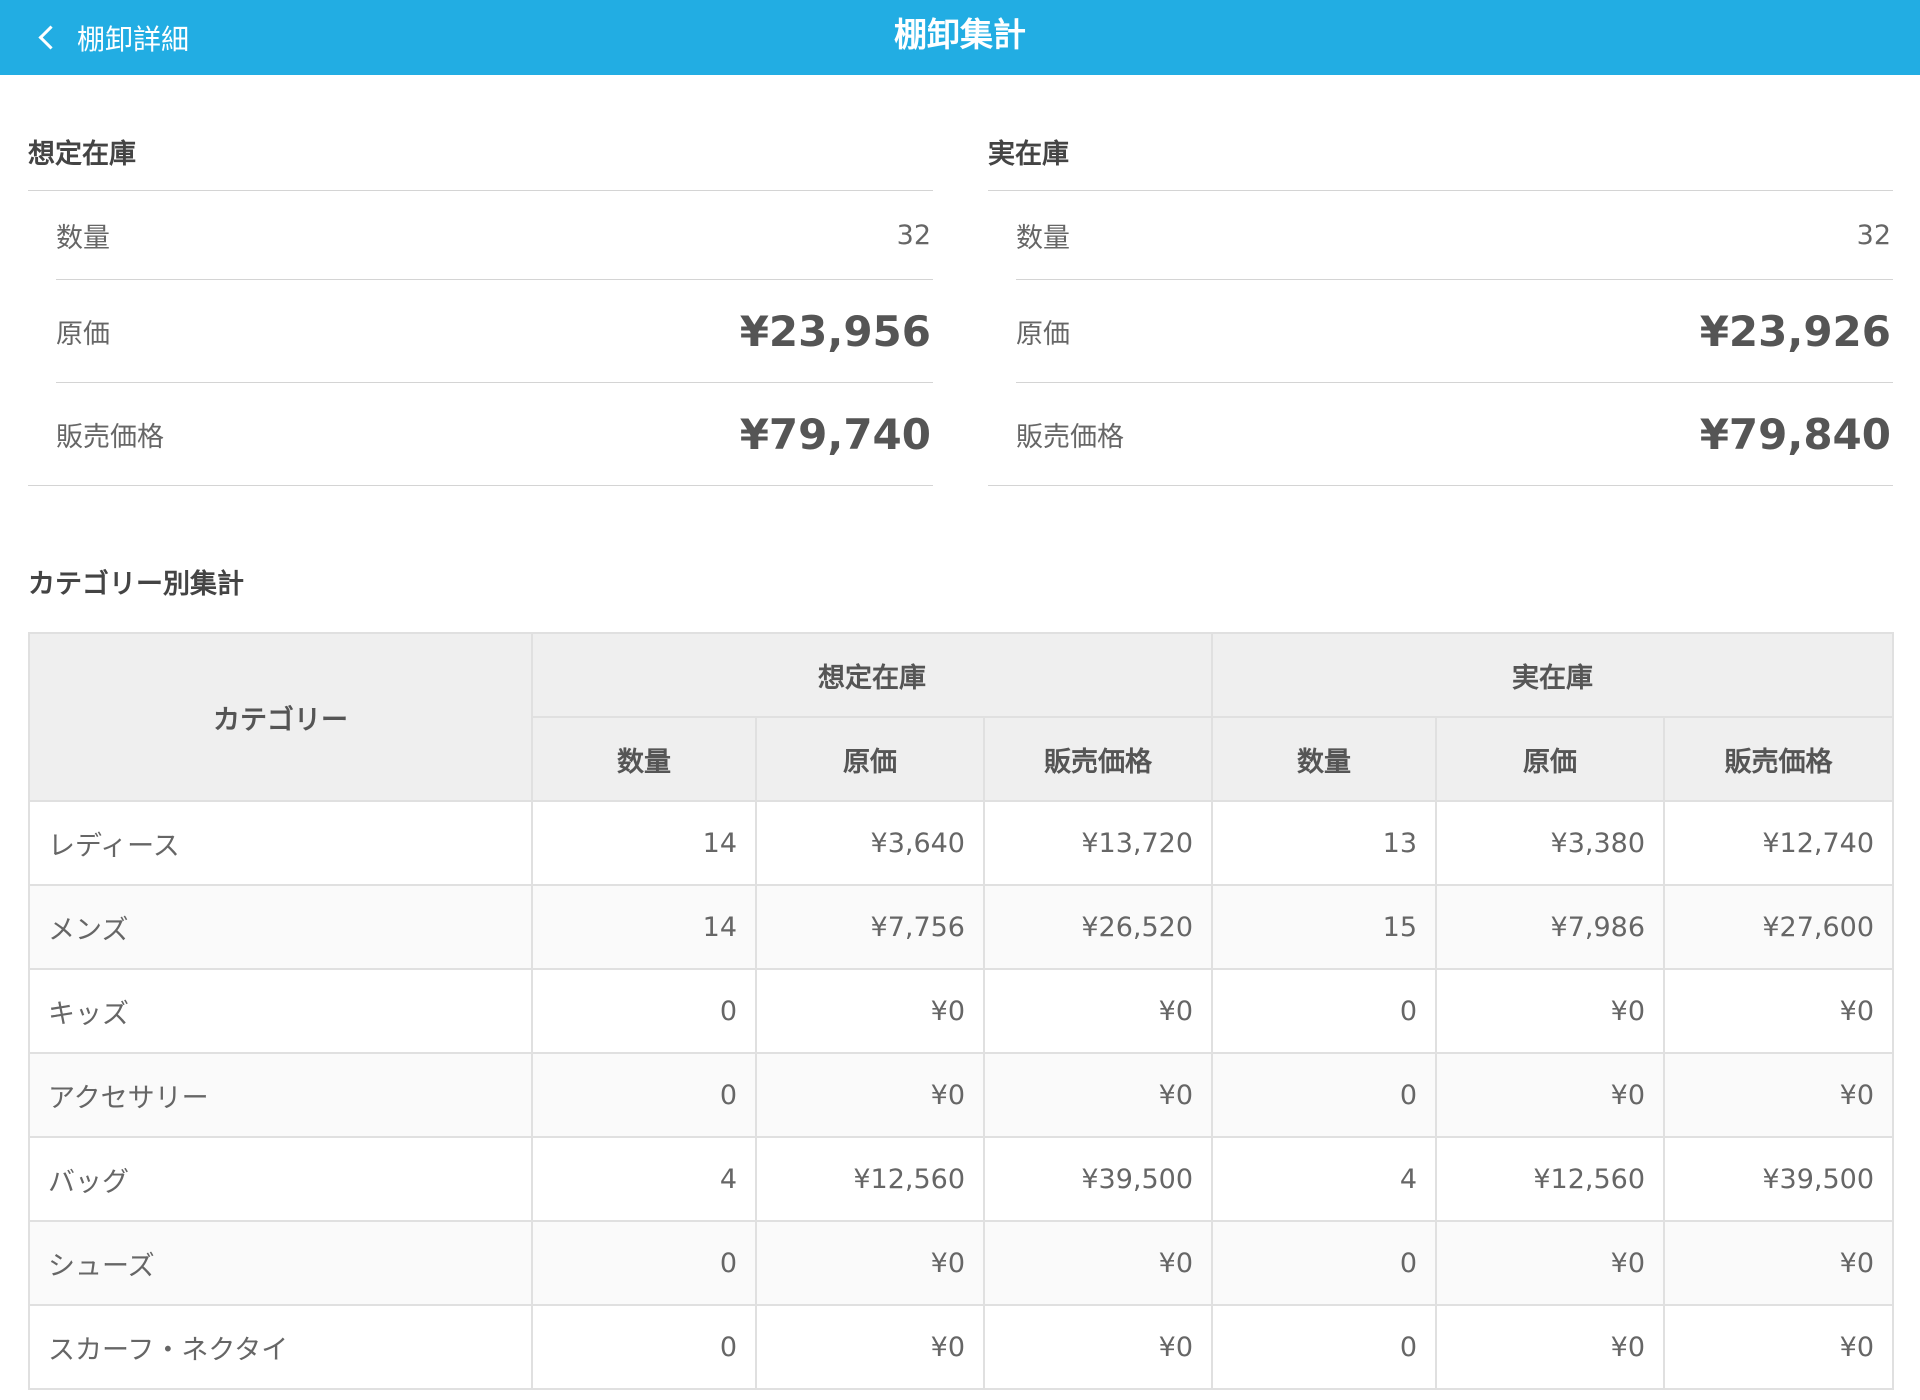  I want to click on actual-cost-row: 原価 ¥23,926, so click(1454, 331).